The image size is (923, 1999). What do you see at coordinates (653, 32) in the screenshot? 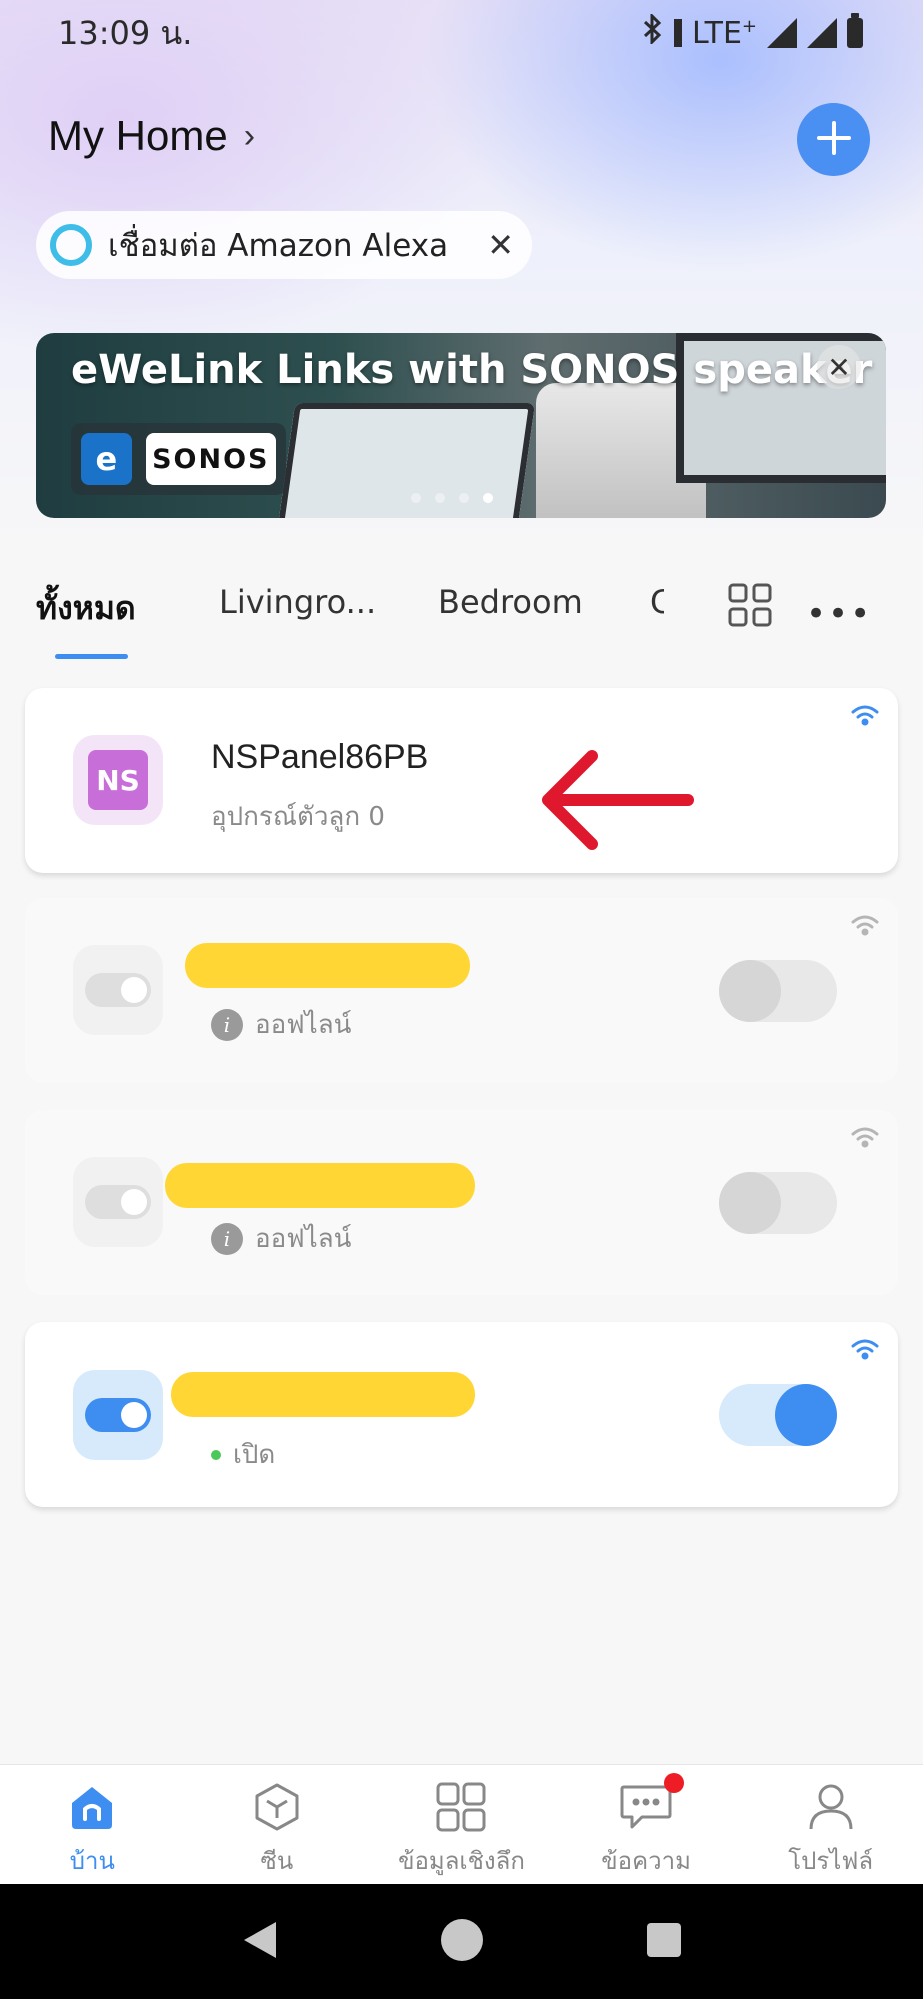
I see `bluetooth-icon` at bounding box center [653, 32].